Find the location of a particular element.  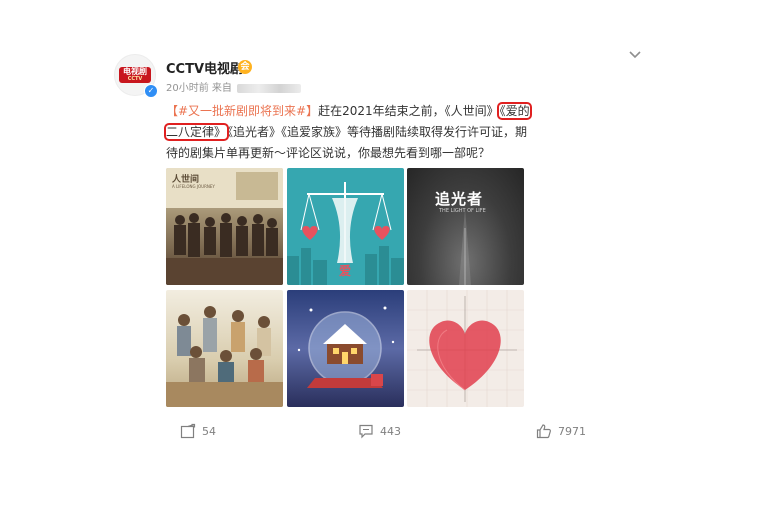

image-thumbnail-2: 爱 is located at coordinates (345, 226).